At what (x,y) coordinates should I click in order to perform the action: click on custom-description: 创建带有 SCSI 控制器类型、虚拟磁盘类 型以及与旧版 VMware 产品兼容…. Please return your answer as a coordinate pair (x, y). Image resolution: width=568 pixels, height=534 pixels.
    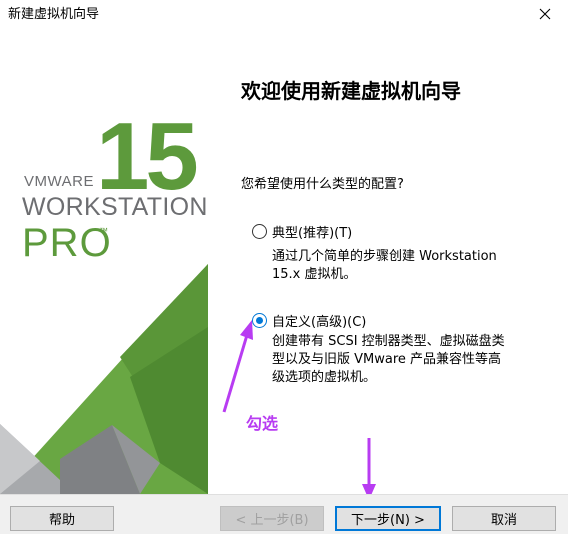
    Looking at the image, I should click on (417, 360).